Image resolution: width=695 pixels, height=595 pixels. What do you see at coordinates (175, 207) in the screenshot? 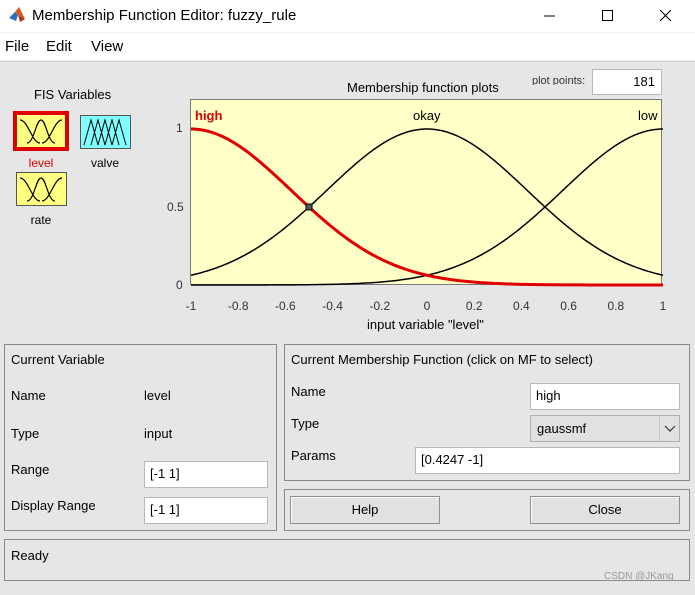
I see `y-tick-label: 0.5` at bounding box center [175, 207].